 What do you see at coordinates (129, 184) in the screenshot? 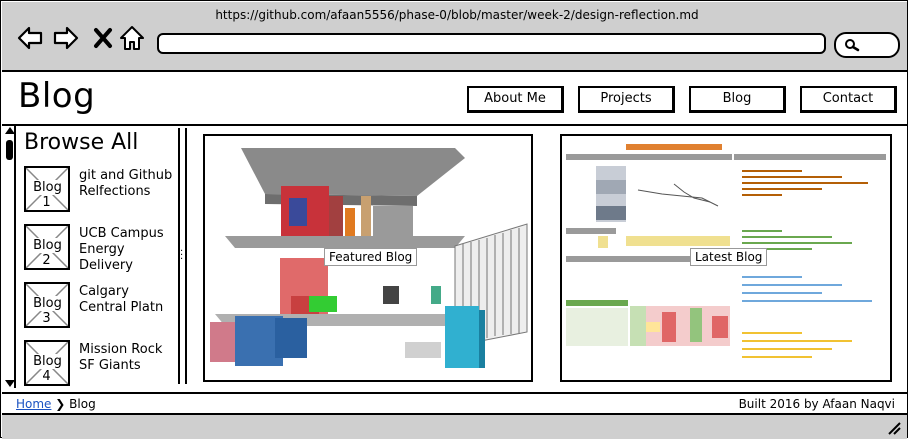
I see `sidebar-item-label: git and Github Relfections` at bounding box center [129, 184].